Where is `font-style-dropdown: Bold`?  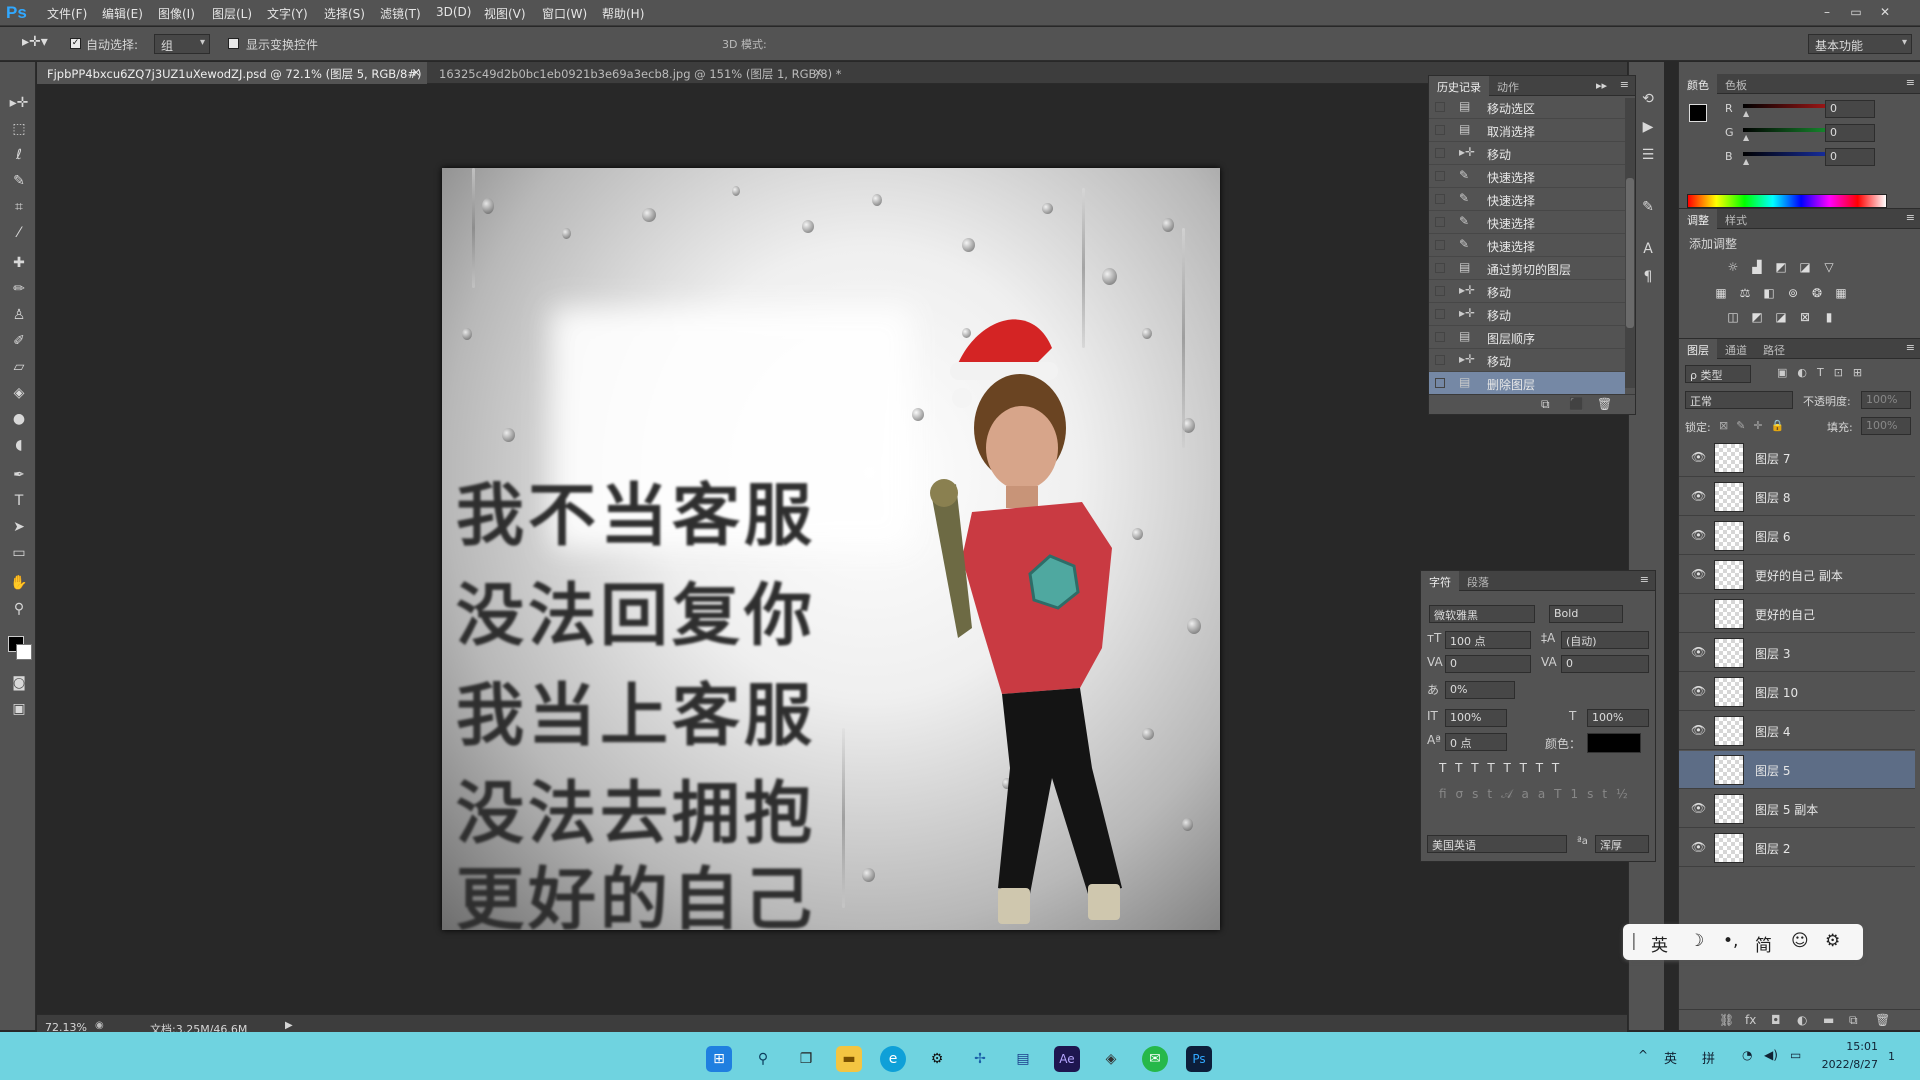 font-style-dropdown: Bold is located at coordinates (1586, 614).